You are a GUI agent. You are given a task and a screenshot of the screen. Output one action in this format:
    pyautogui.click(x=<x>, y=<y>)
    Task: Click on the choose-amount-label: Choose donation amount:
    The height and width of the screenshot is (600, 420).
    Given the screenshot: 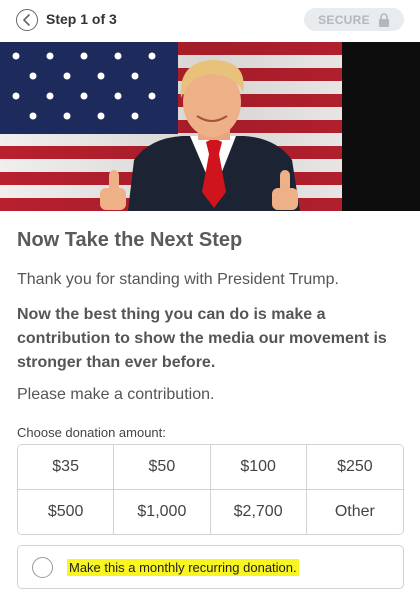 What is the action you would take?
    pyautogui.click(x=91, y=432)
    